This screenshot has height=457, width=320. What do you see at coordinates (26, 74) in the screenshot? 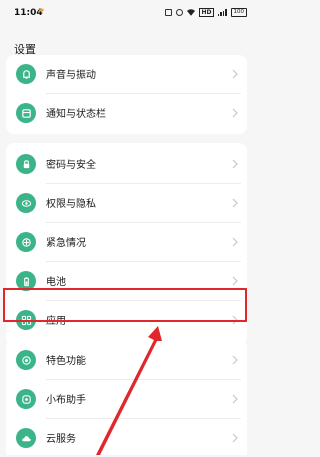
I see `bell-icon` at bounding box center [26, 74].